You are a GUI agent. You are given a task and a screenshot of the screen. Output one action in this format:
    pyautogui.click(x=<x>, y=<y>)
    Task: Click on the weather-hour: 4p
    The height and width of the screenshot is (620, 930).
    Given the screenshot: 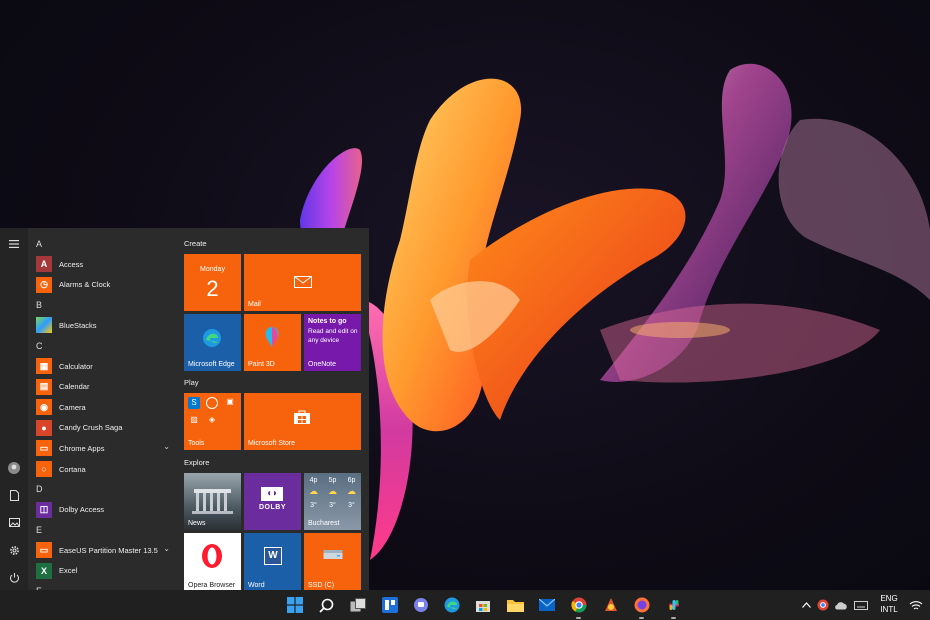 What is the action you would take?
    pyautogui.click(x=313, y=480)
    